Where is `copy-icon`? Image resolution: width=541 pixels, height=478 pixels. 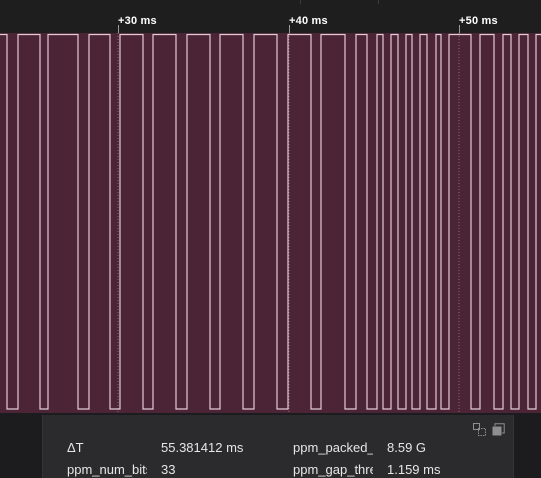
copy-icon is located at coordinates (498, 429).